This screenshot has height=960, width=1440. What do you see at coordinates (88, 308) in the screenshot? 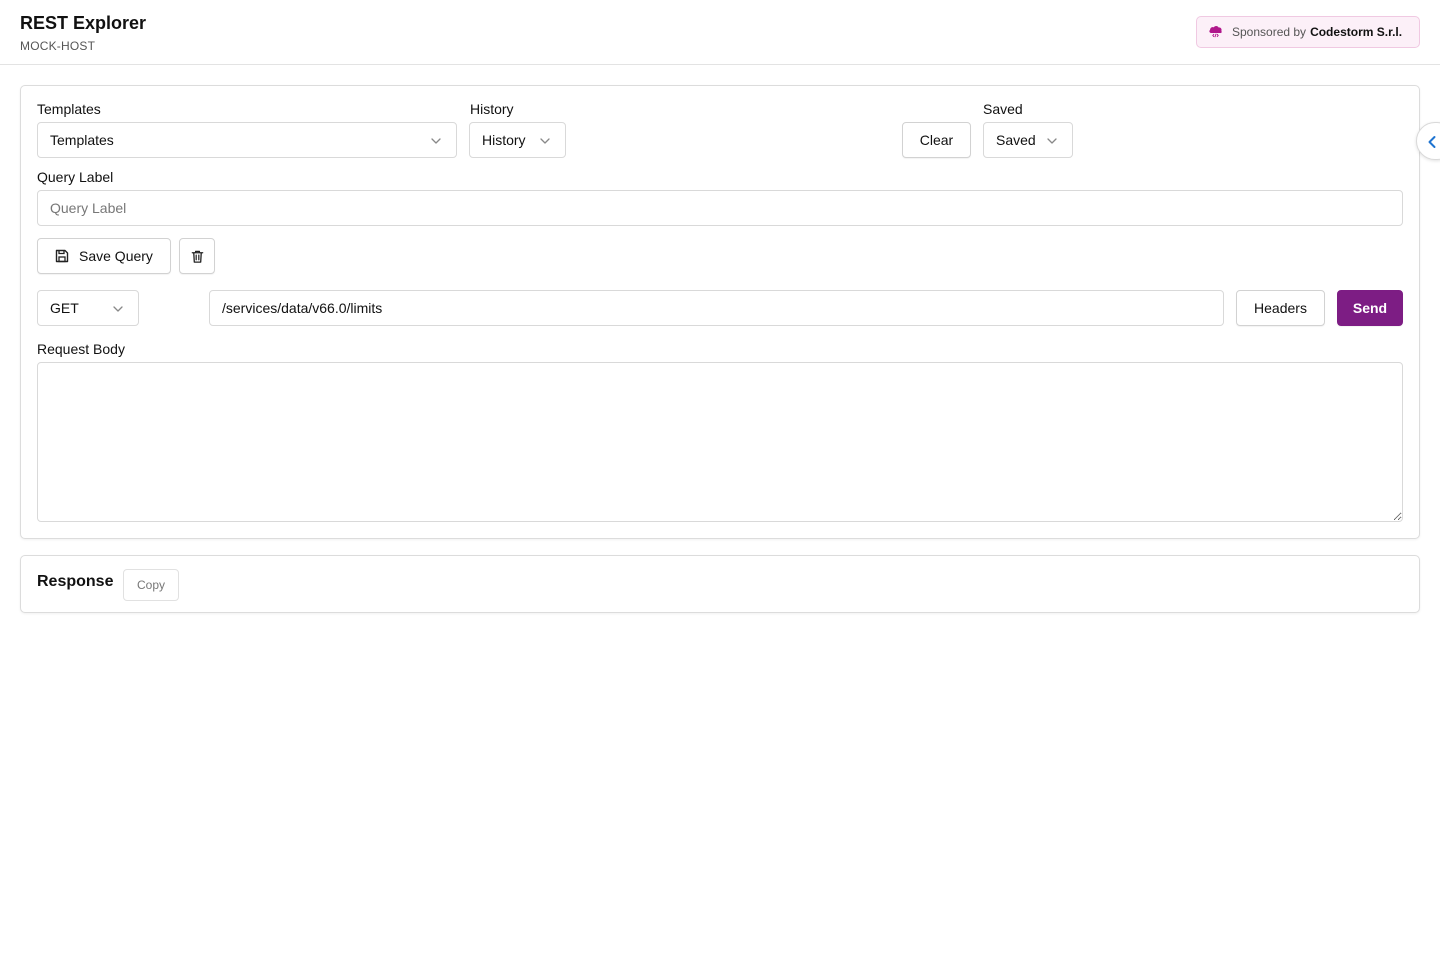
I see `method-select: GET` at bounding box center [88, 308].